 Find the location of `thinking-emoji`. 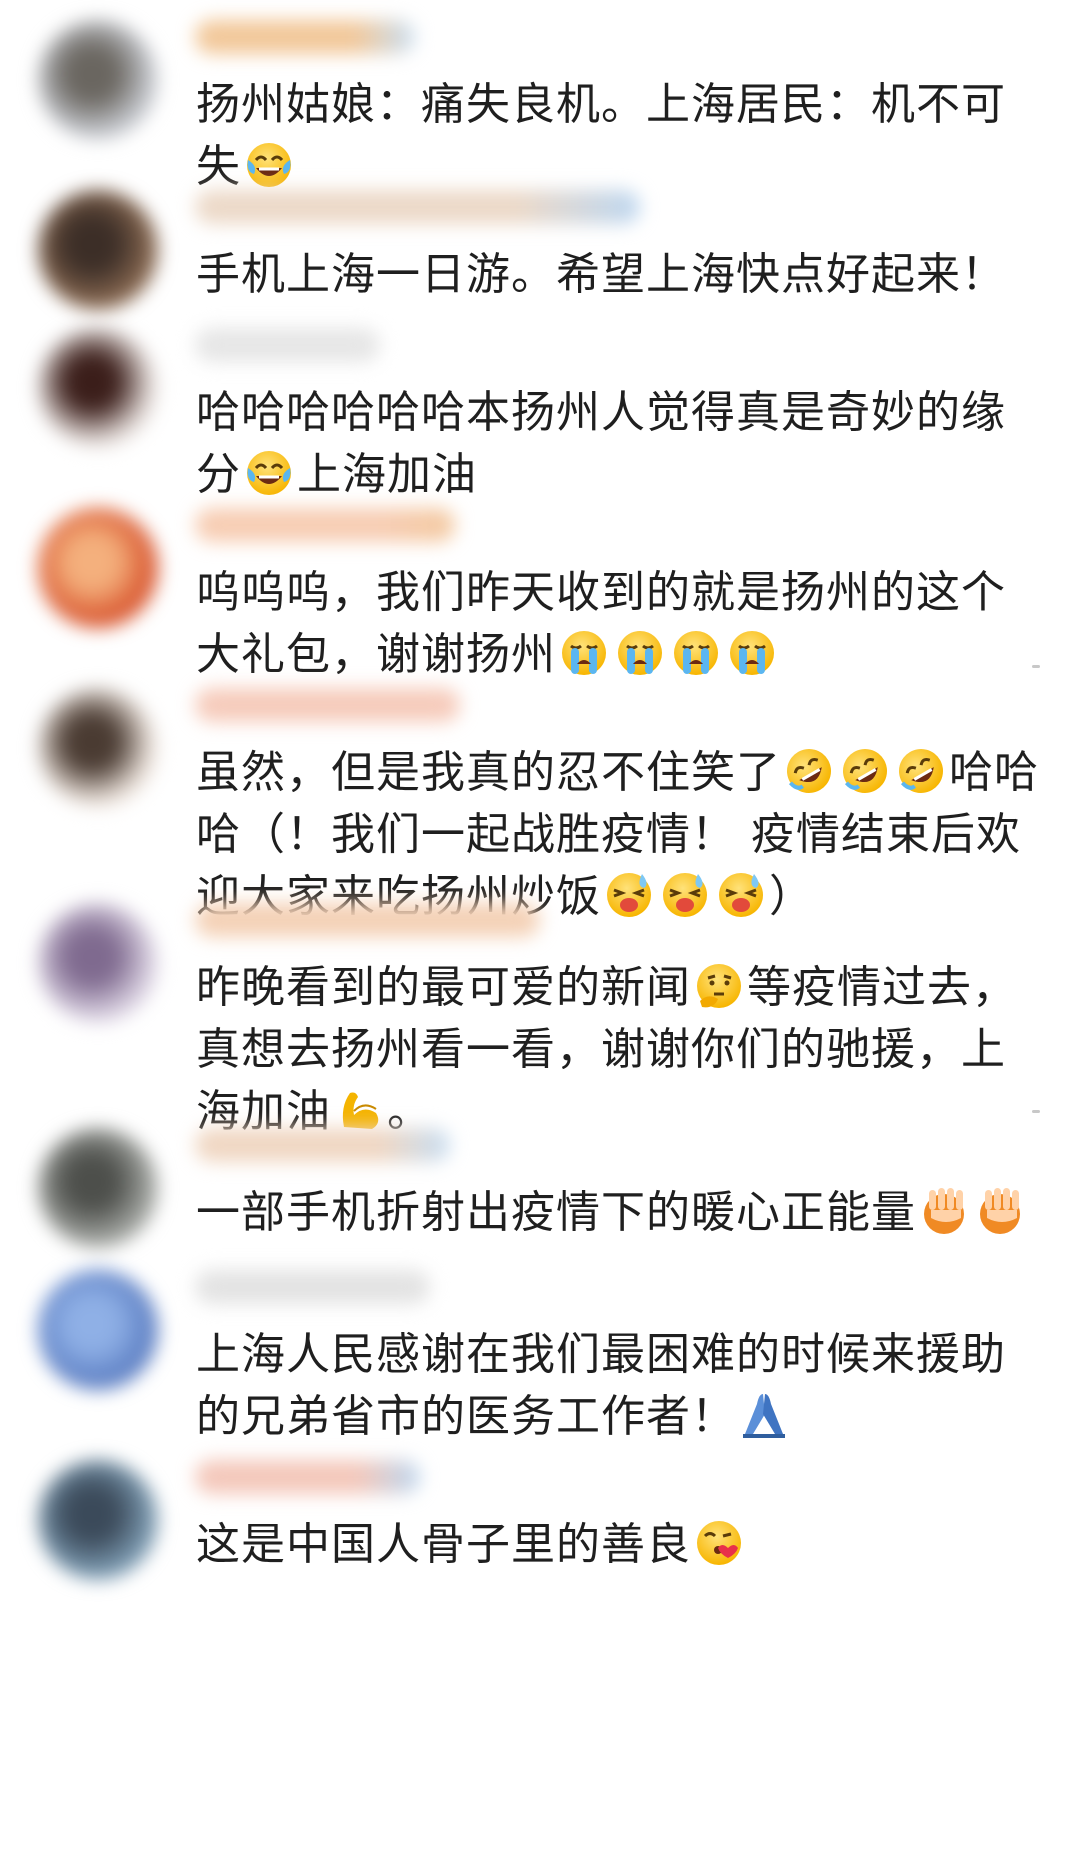

thinking-emoji is located at coordinates (719, 986).